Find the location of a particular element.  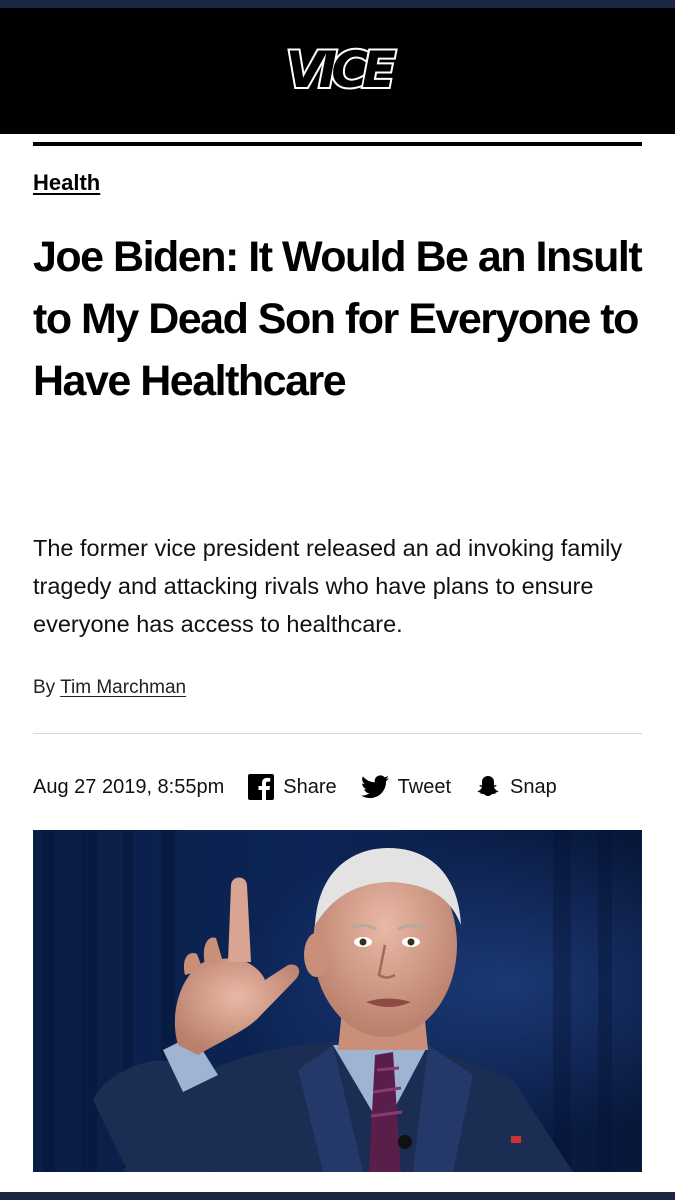

byline-prefix: By is located at coordinates (44, 687).